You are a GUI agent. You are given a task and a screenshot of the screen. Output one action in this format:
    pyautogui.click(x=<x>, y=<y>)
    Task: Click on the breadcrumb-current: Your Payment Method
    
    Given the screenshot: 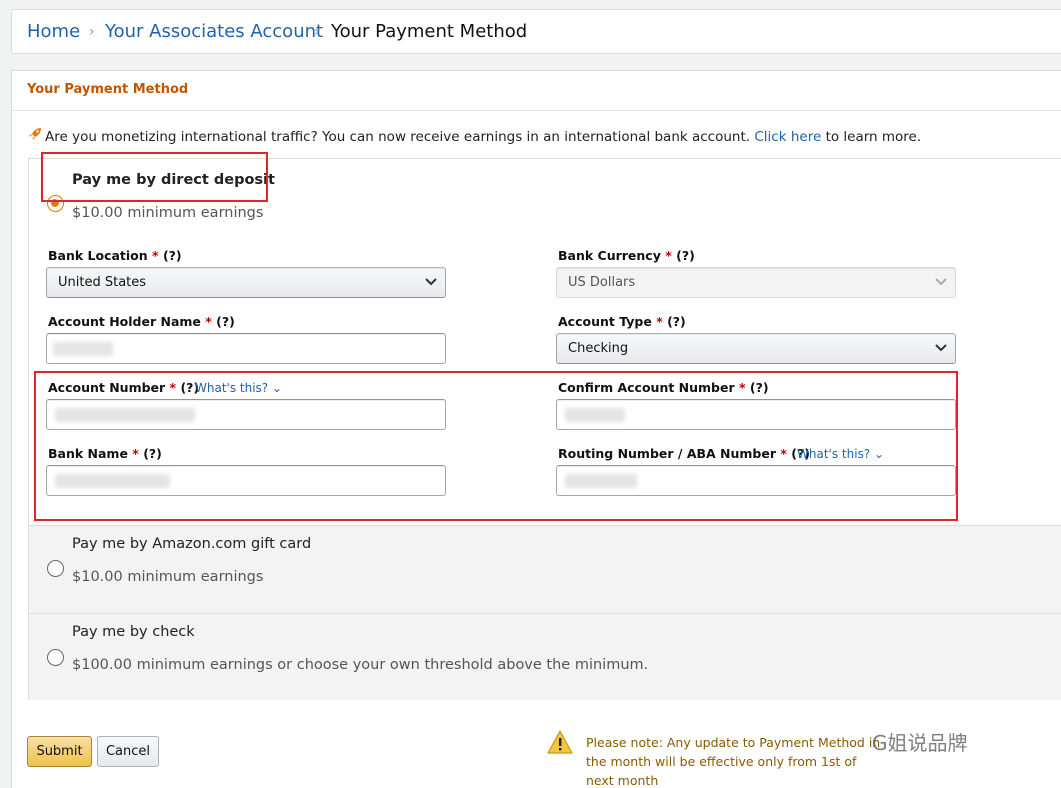 What is the action you would take?
    pyautogui.click(x=429, y=31)
    